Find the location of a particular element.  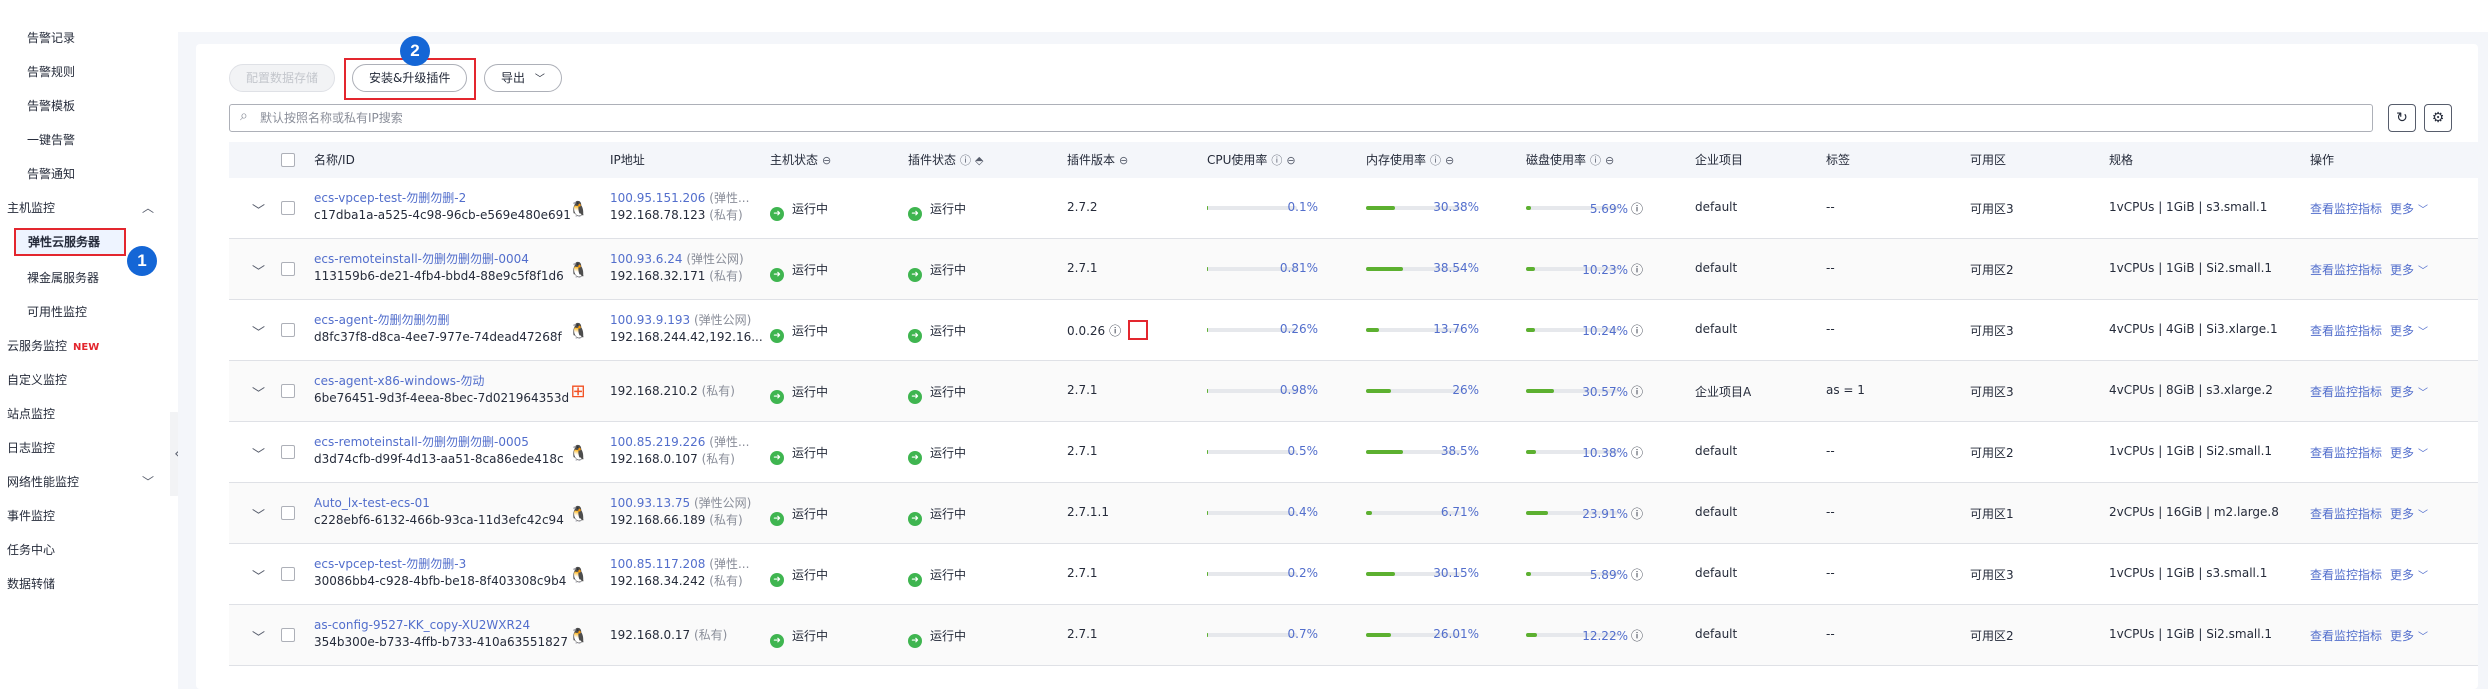

sidebar-item-12: 日志监控 is located at coordinates (27, 448).